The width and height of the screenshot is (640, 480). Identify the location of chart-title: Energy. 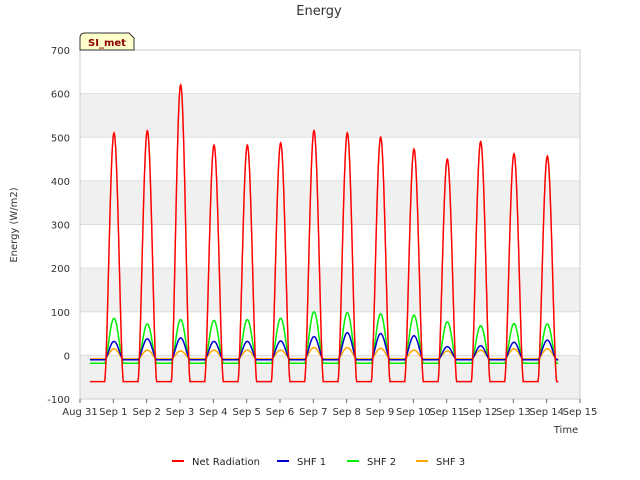
(319, 11).